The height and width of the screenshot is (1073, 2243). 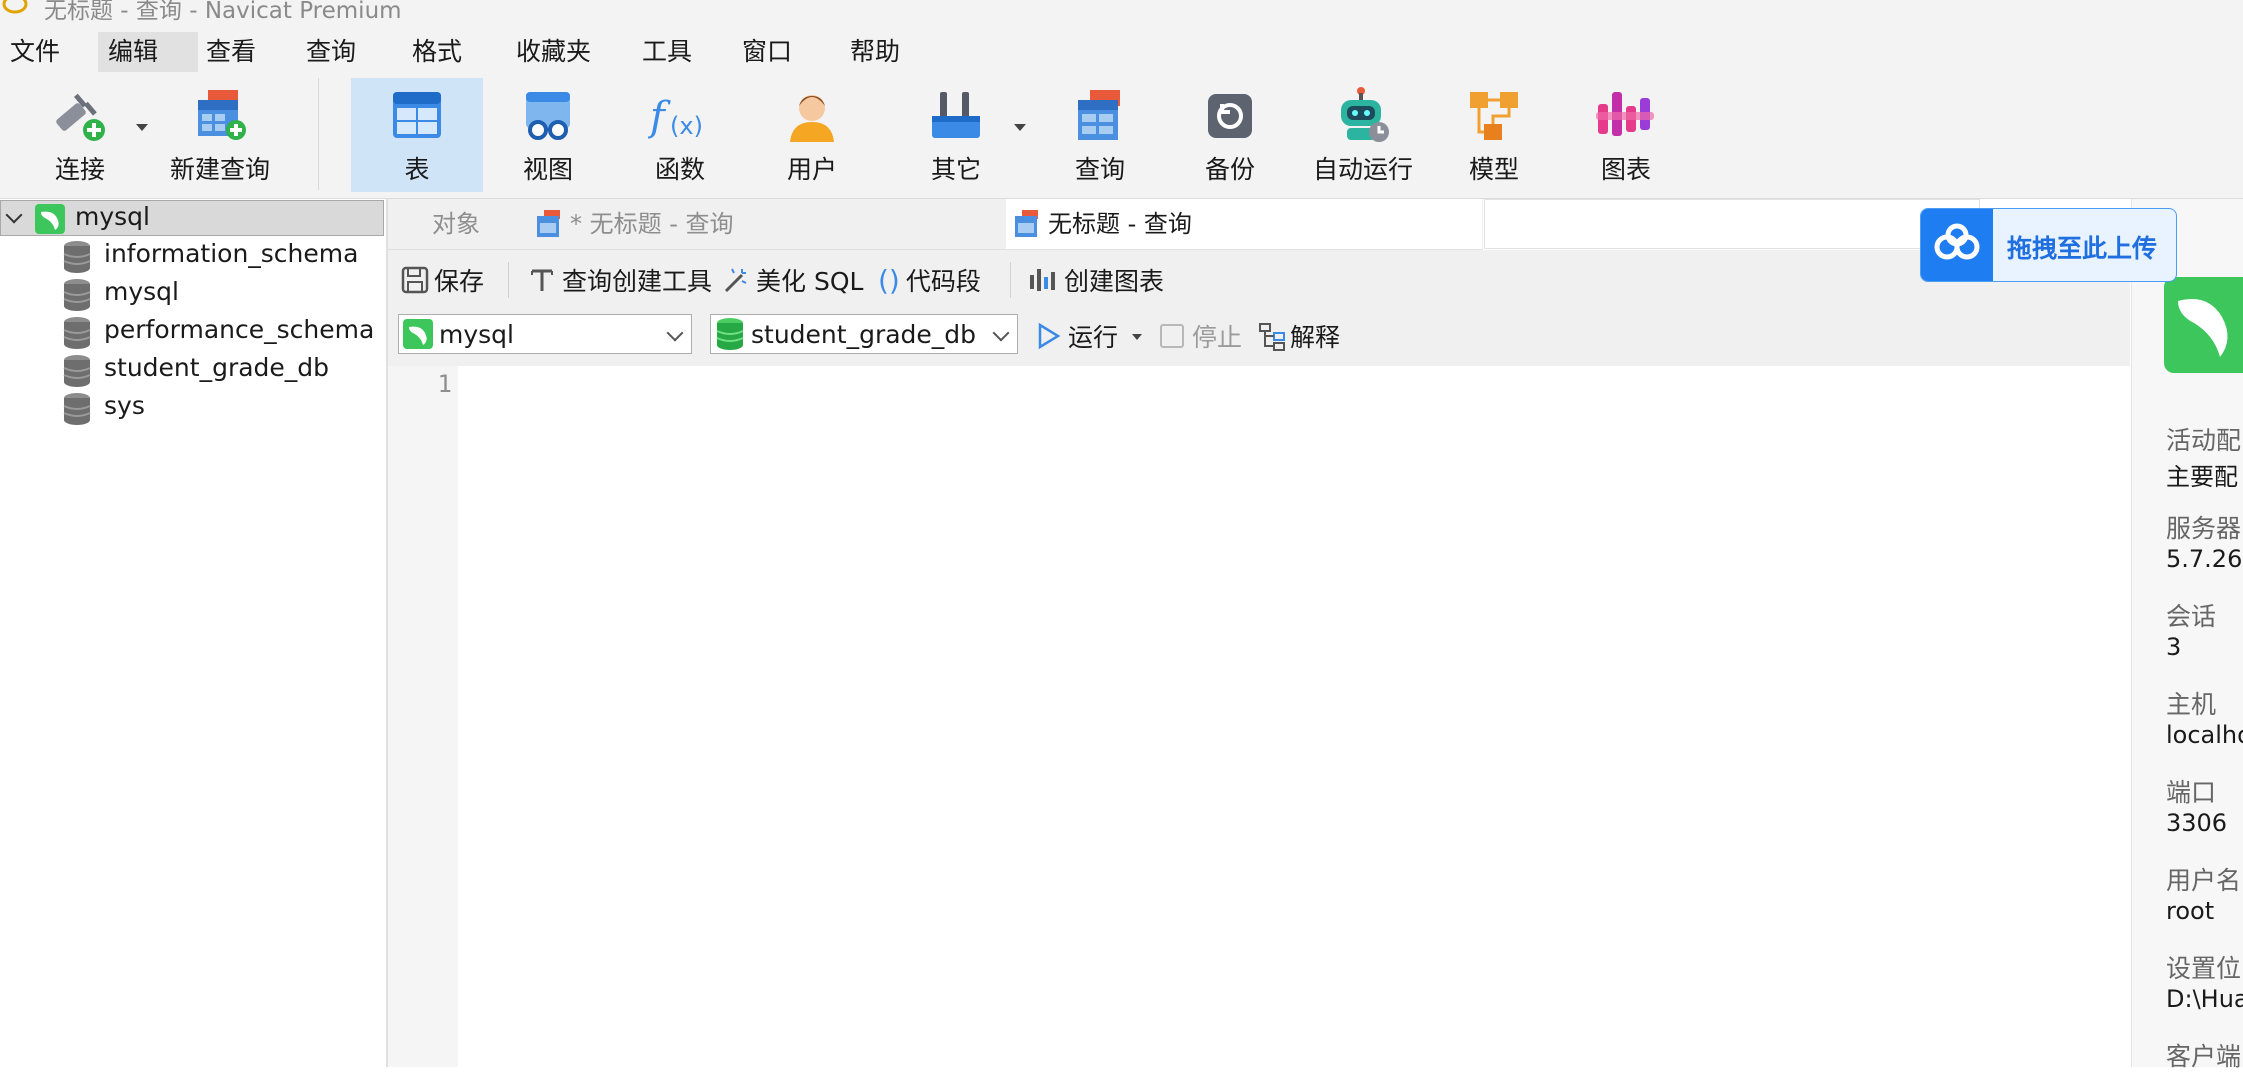 What do you see at coordinates (220, 135) in the screenshot?
I see `new-query-button: 新建查询` at bounding box center [220, 135].